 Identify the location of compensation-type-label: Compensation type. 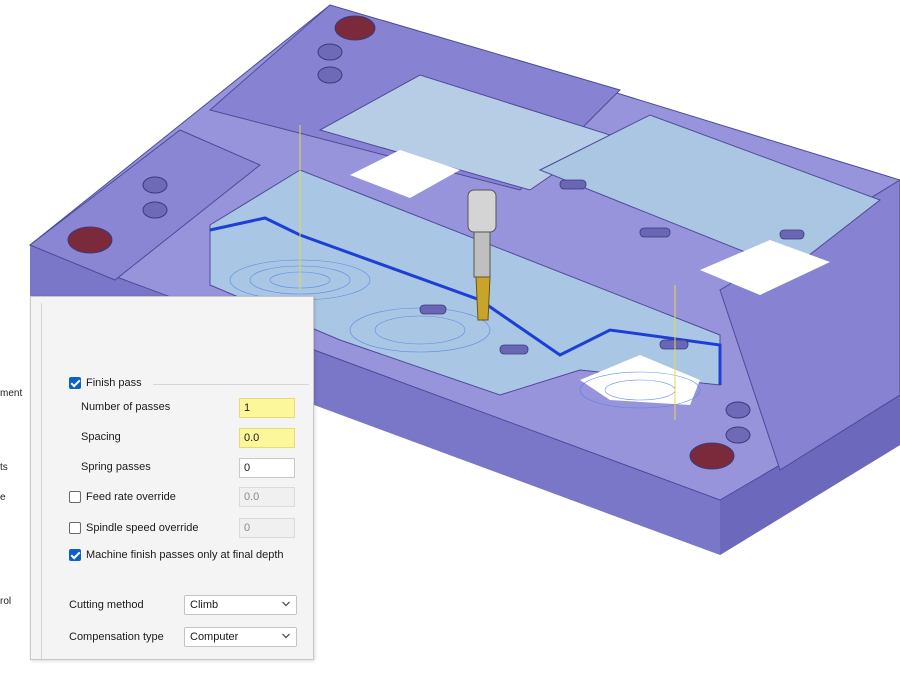
(116, 637).